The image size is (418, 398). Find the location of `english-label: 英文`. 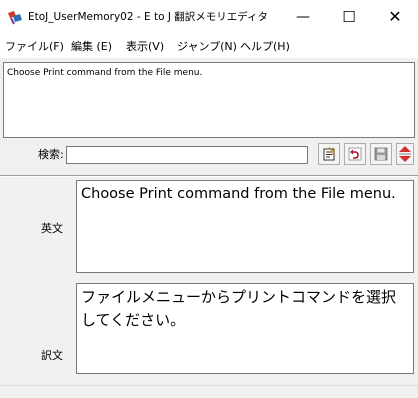

english-label: 英文 is located at coordinates (52, 228).